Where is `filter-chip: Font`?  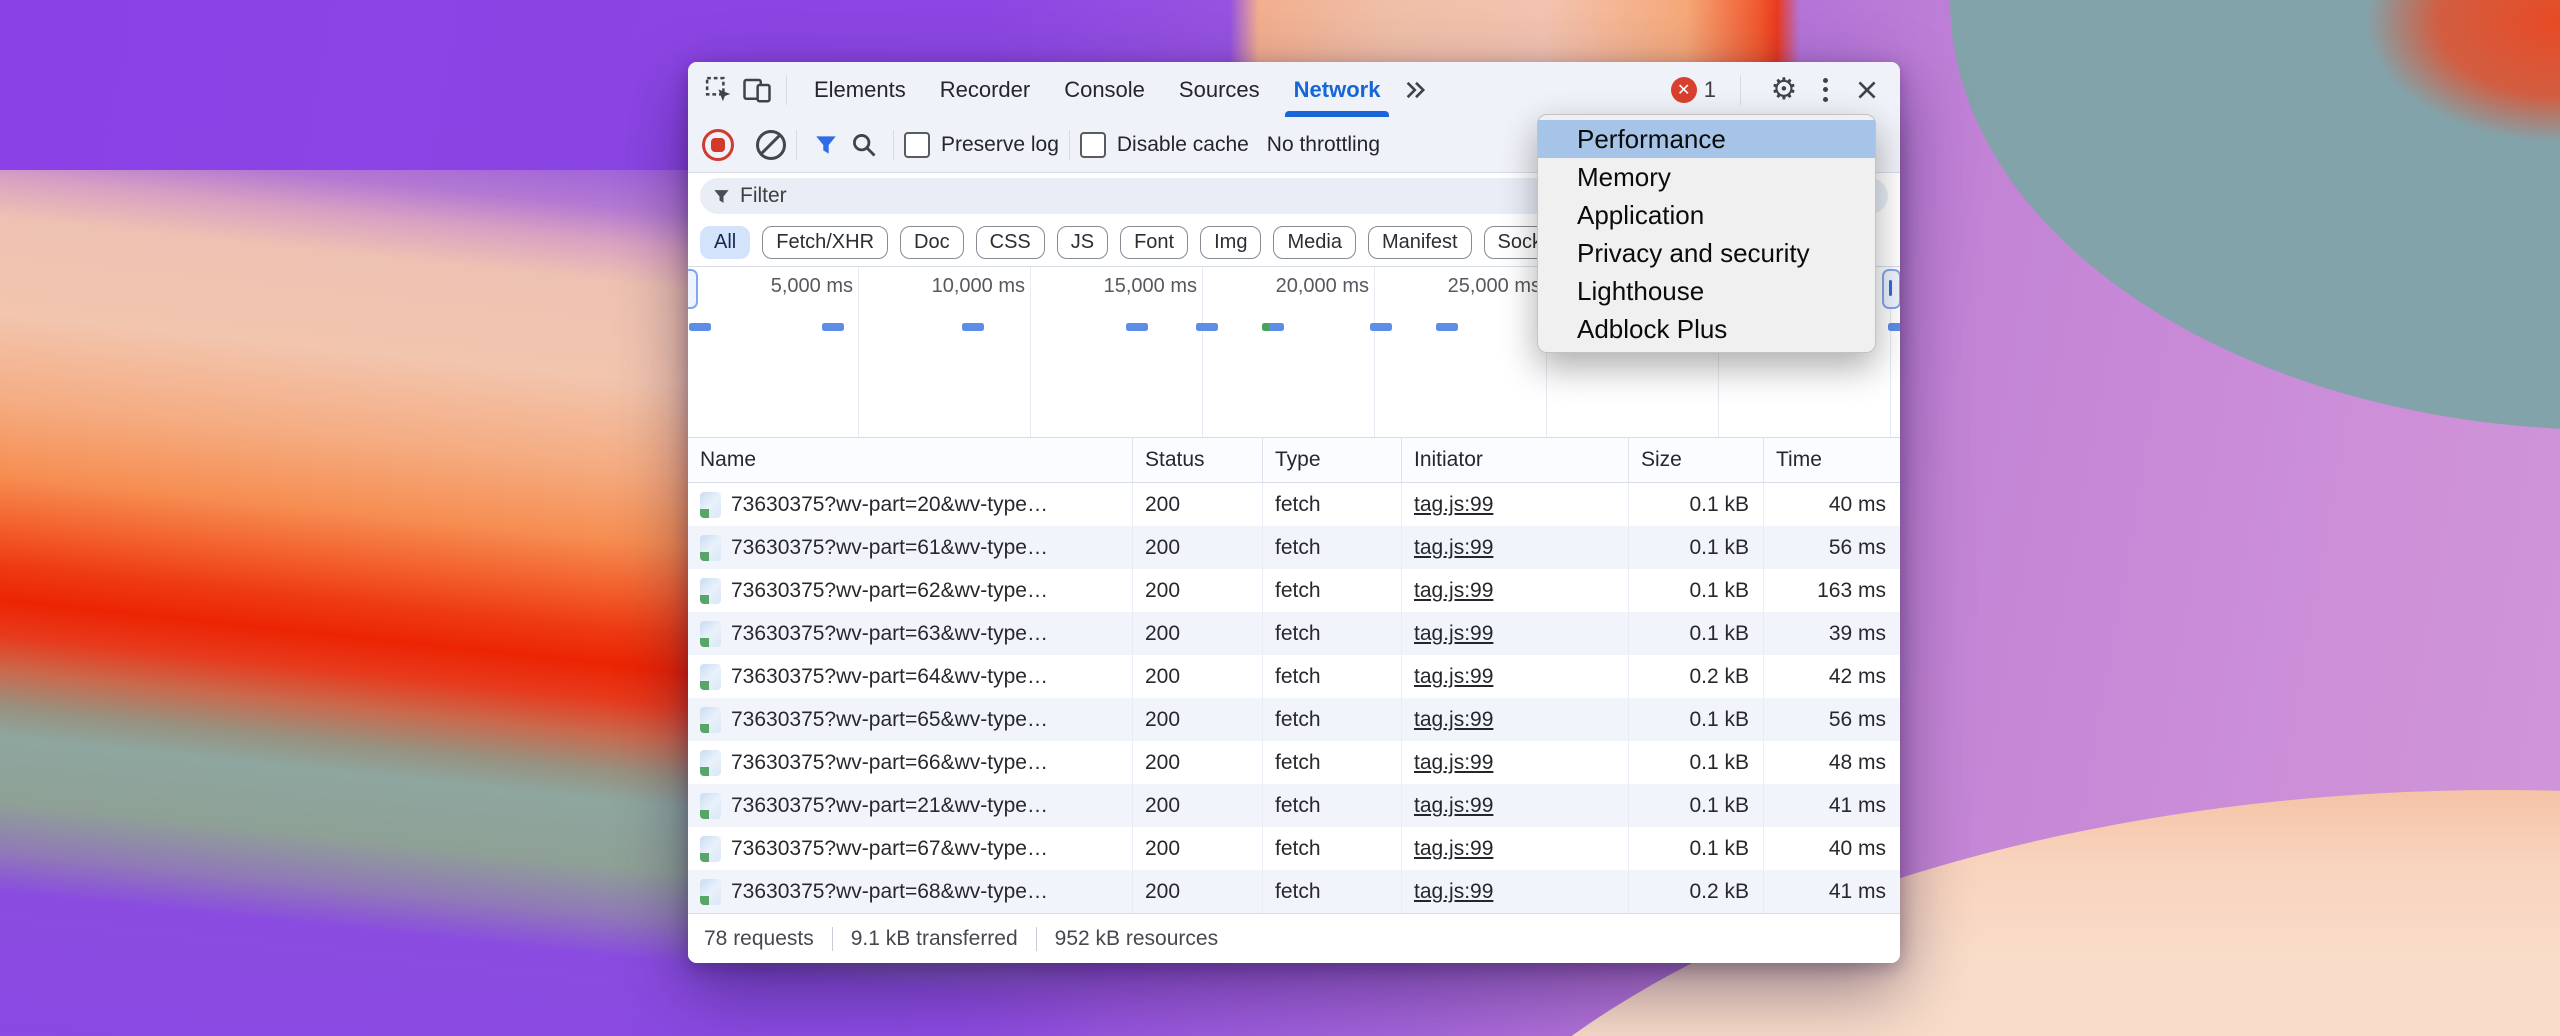 filter-chip: Font is located at coordinates (1154, 242).